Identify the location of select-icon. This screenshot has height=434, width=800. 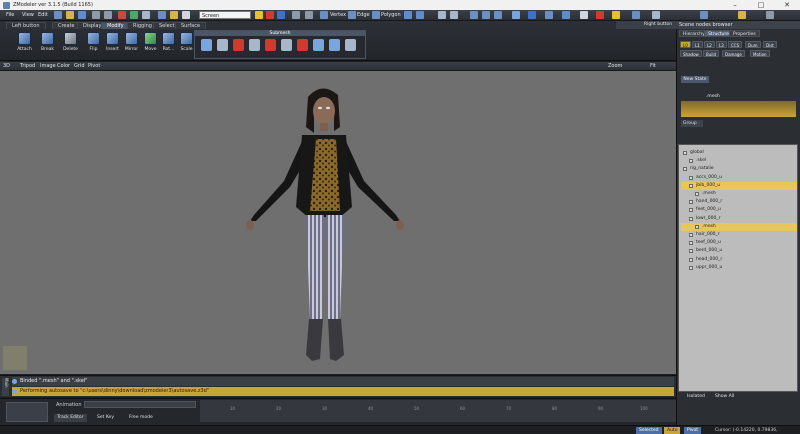
(162, 15).